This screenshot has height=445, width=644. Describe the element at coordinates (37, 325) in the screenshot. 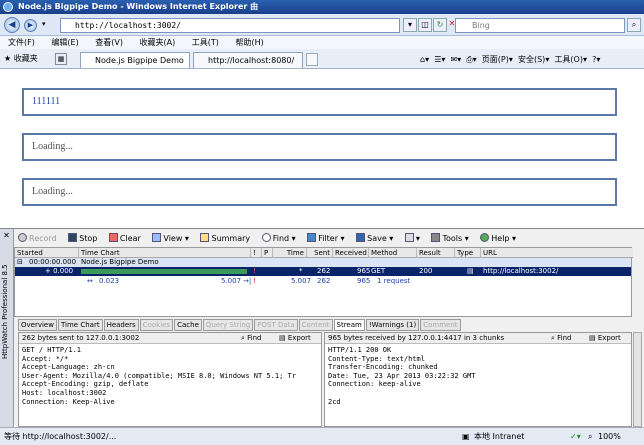

I see `tab-overview: Overview` at that location.